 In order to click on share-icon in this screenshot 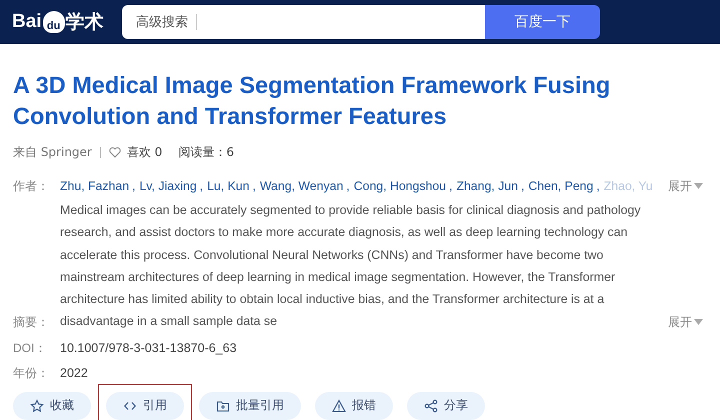, I will do `click(431, 405)`.